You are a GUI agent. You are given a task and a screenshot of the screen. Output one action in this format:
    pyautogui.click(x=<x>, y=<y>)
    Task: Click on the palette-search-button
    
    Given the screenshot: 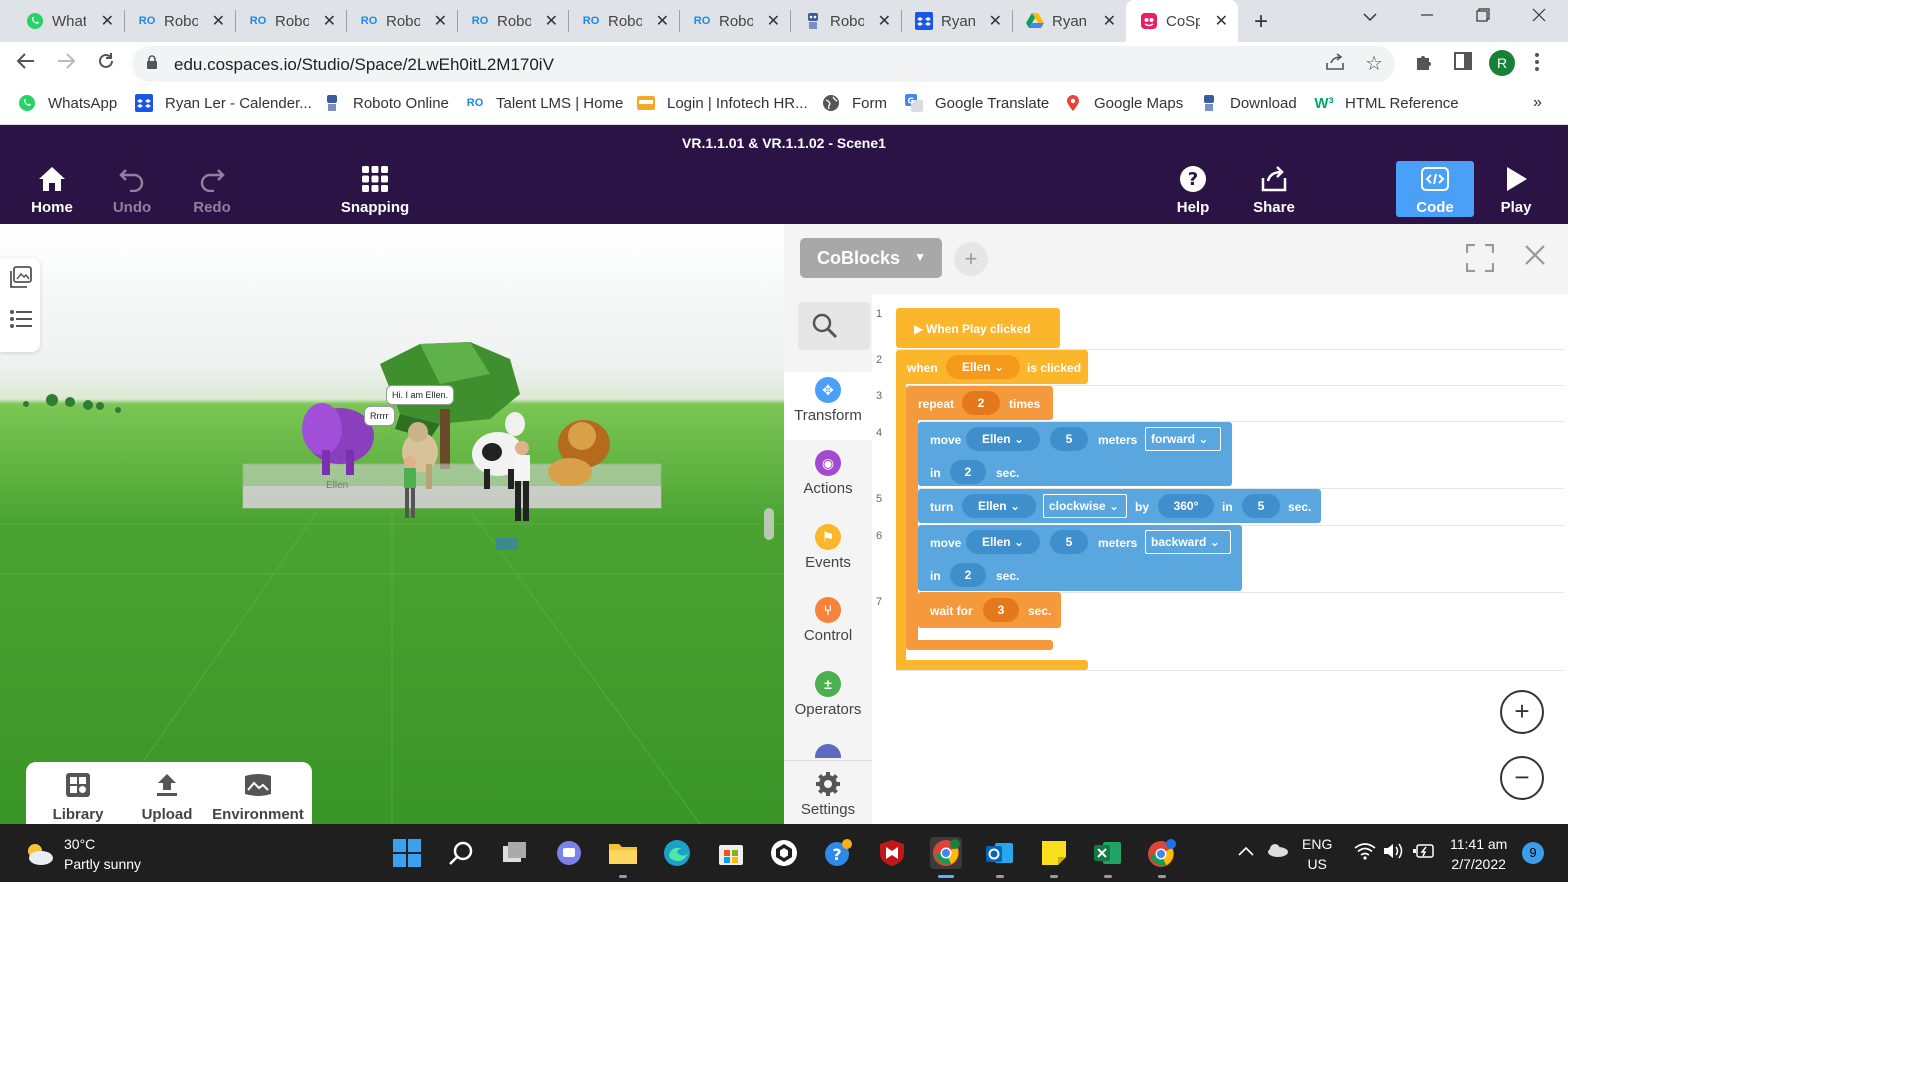 What is the action you would take?
    pyautogui.click(x=834, y=326)
    